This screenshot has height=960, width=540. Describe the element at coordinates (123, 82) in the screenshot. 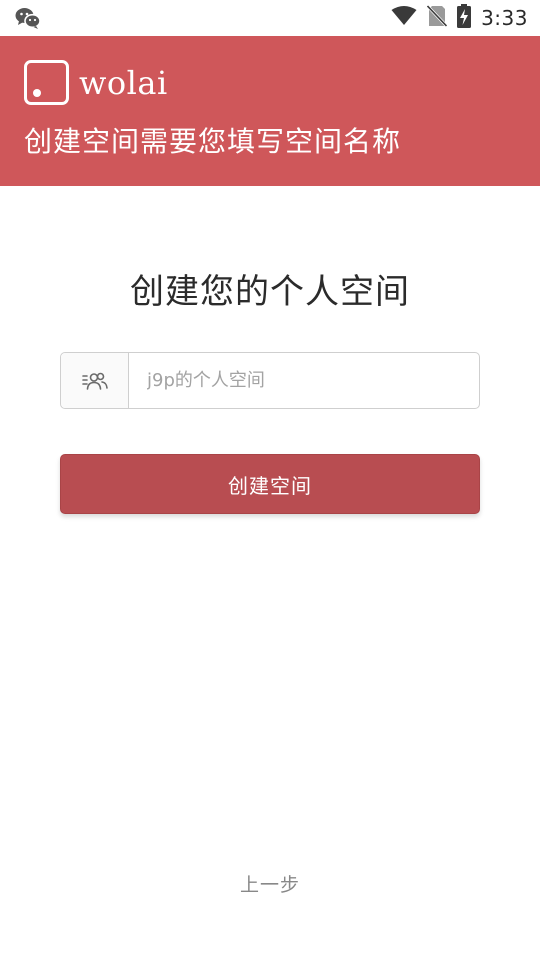

I see `logo-text: wolai` at that location.